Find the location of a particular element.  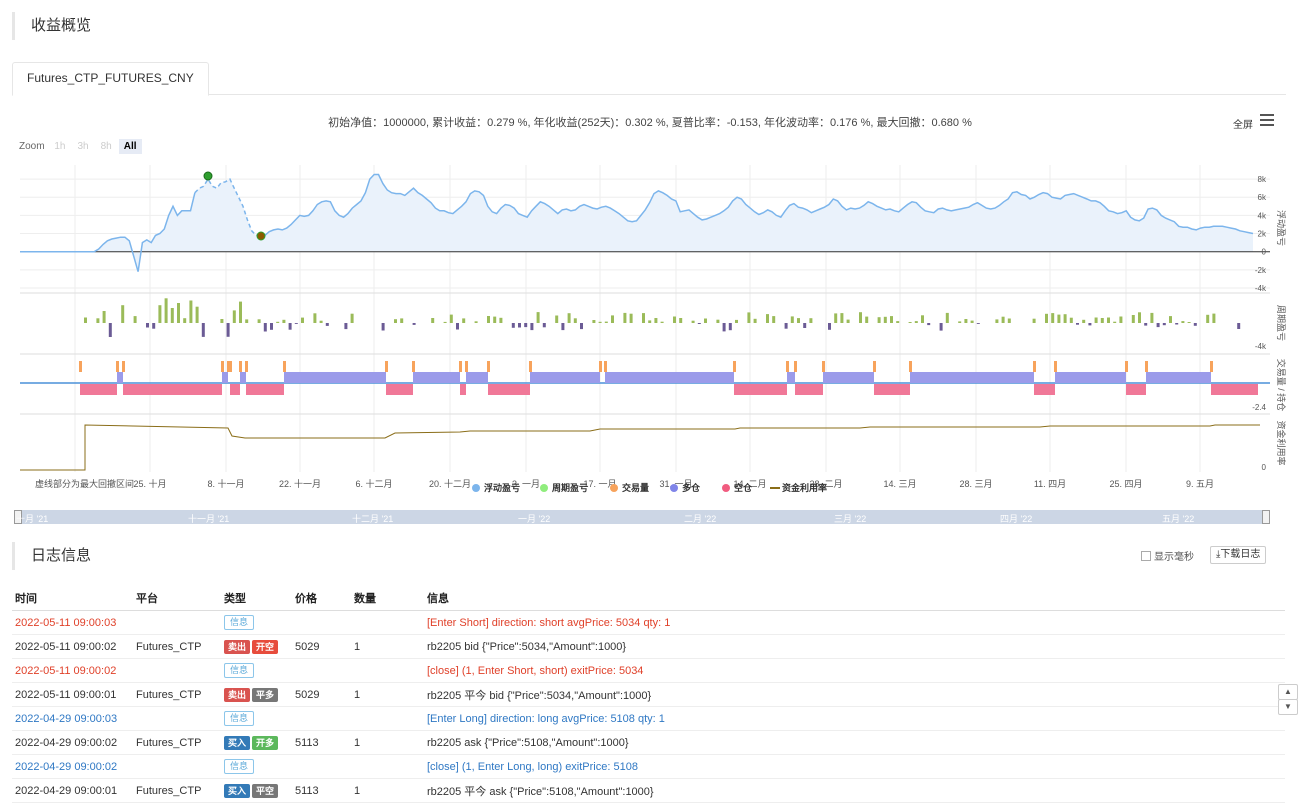

type-badge: 信息 is located at coordinates (239, 766).